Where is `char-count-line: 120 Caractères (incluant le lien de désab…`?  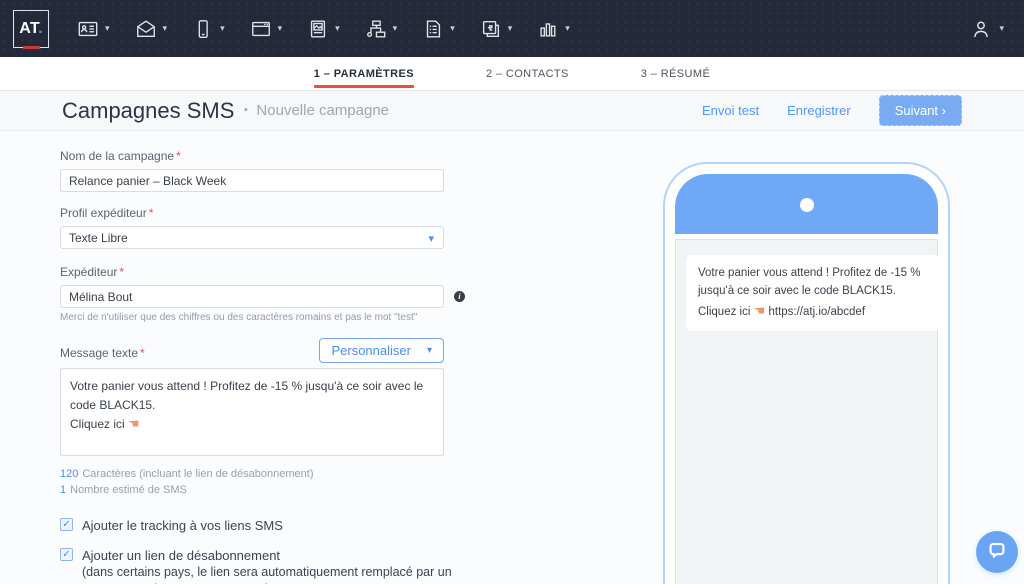
char-count-line: 120 Caractères (incluant le lien de désab… is located at coordinates (187, 474).